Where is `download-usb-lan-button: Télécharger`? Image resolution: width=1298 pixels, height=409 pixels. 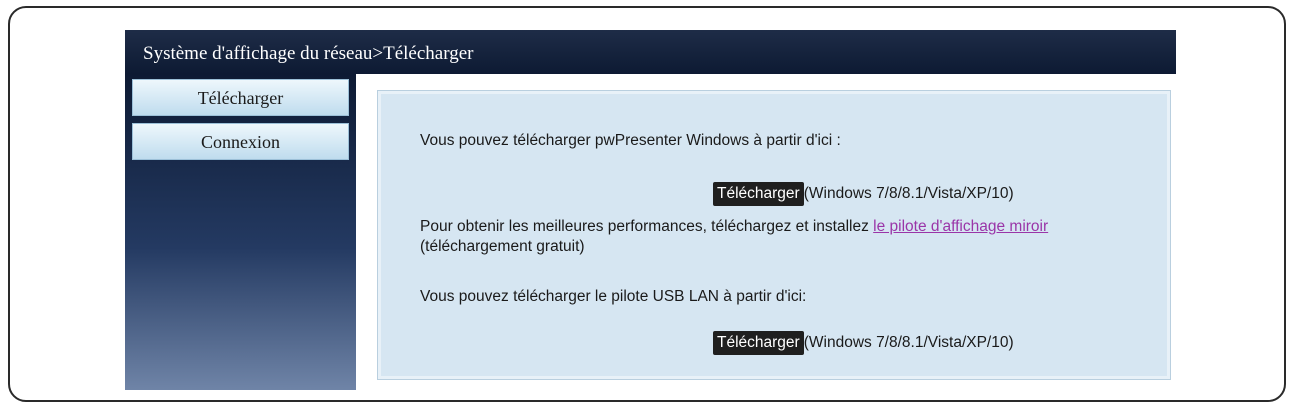
download-usb-lan-button: Télécharger is located at coordinates (758, 343).